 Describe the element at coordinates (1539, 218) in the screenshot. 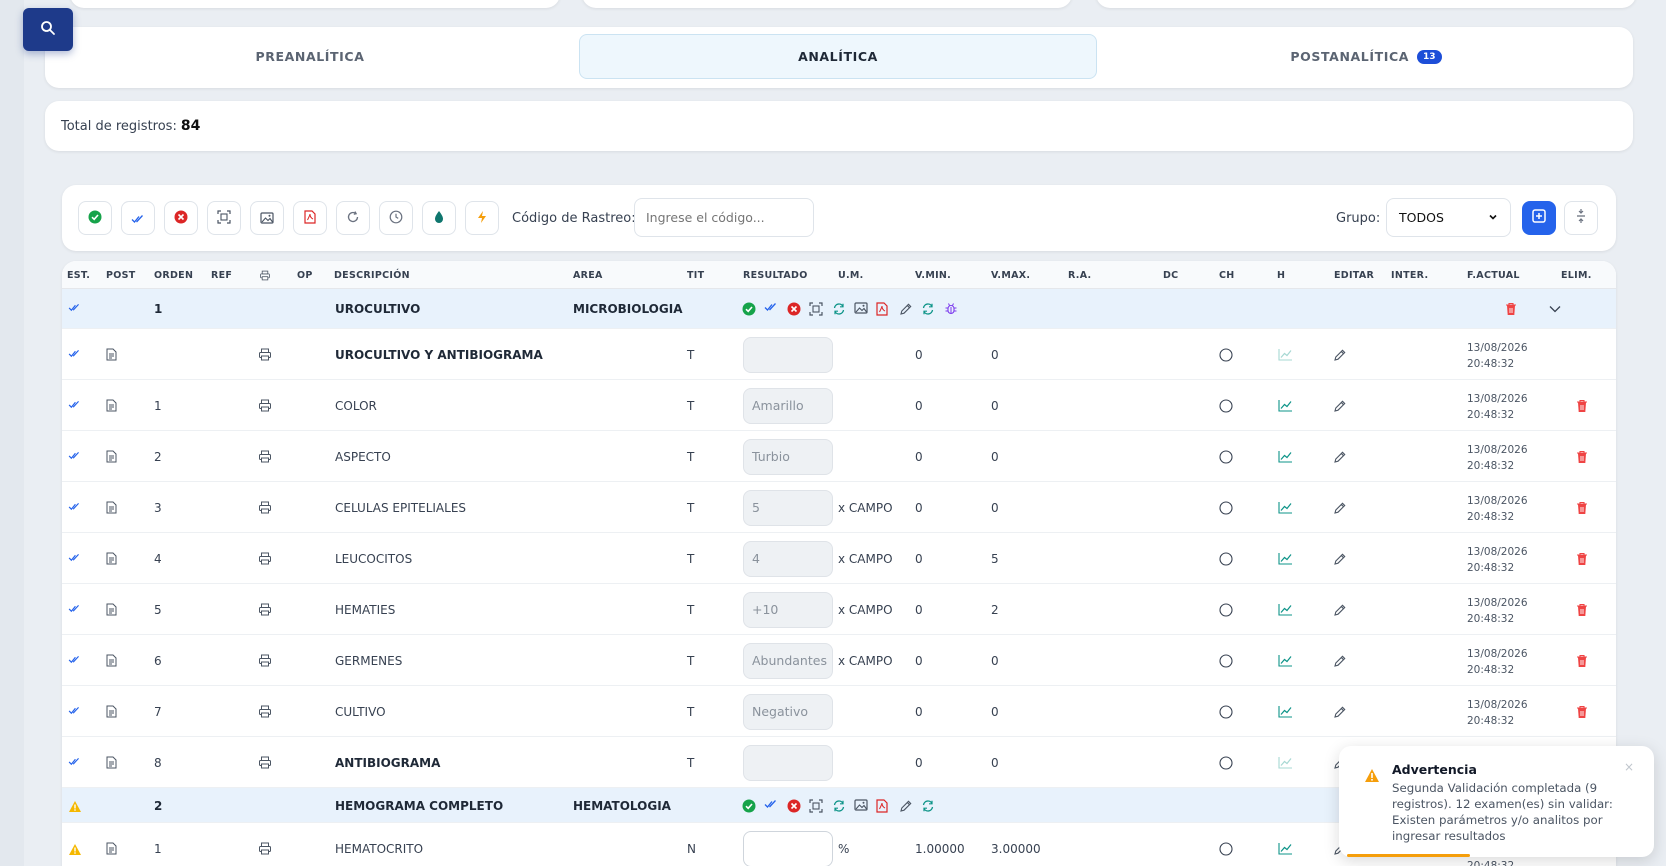

I see `add-button` at that location.